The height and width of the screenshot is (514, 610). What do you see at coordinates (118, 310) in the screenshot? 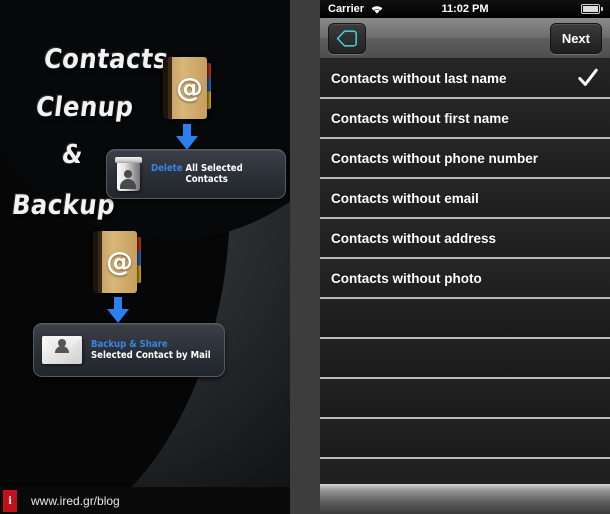
I see `down-arrow-icon-secondary` at bounding box center [118, 310].